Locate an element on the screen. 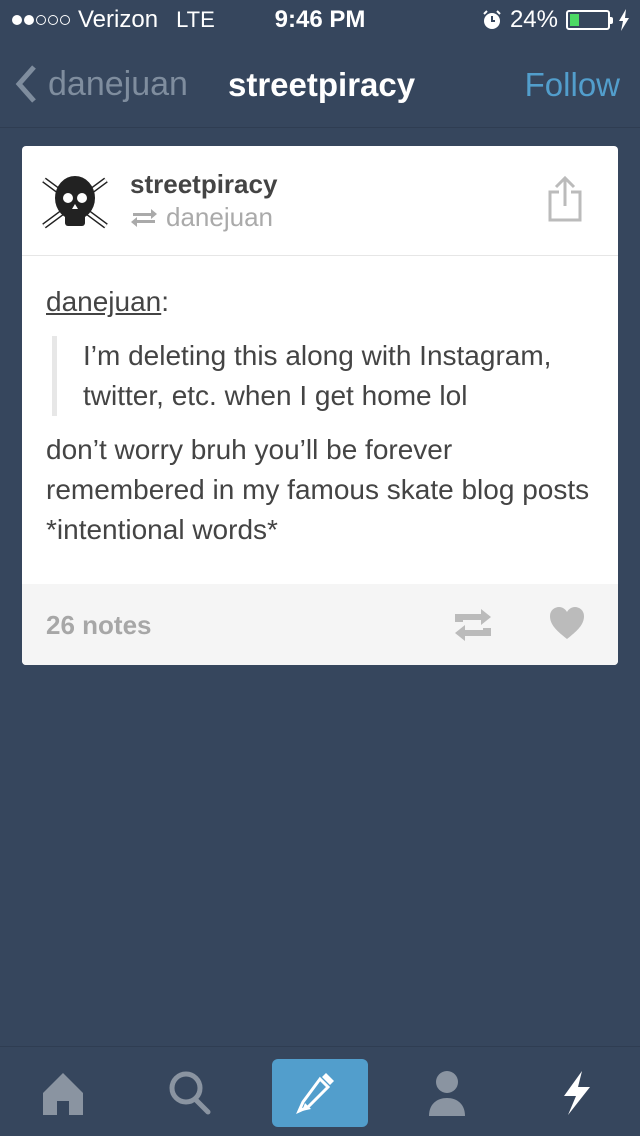  tab-activity is located at coordinates (576, 1093).